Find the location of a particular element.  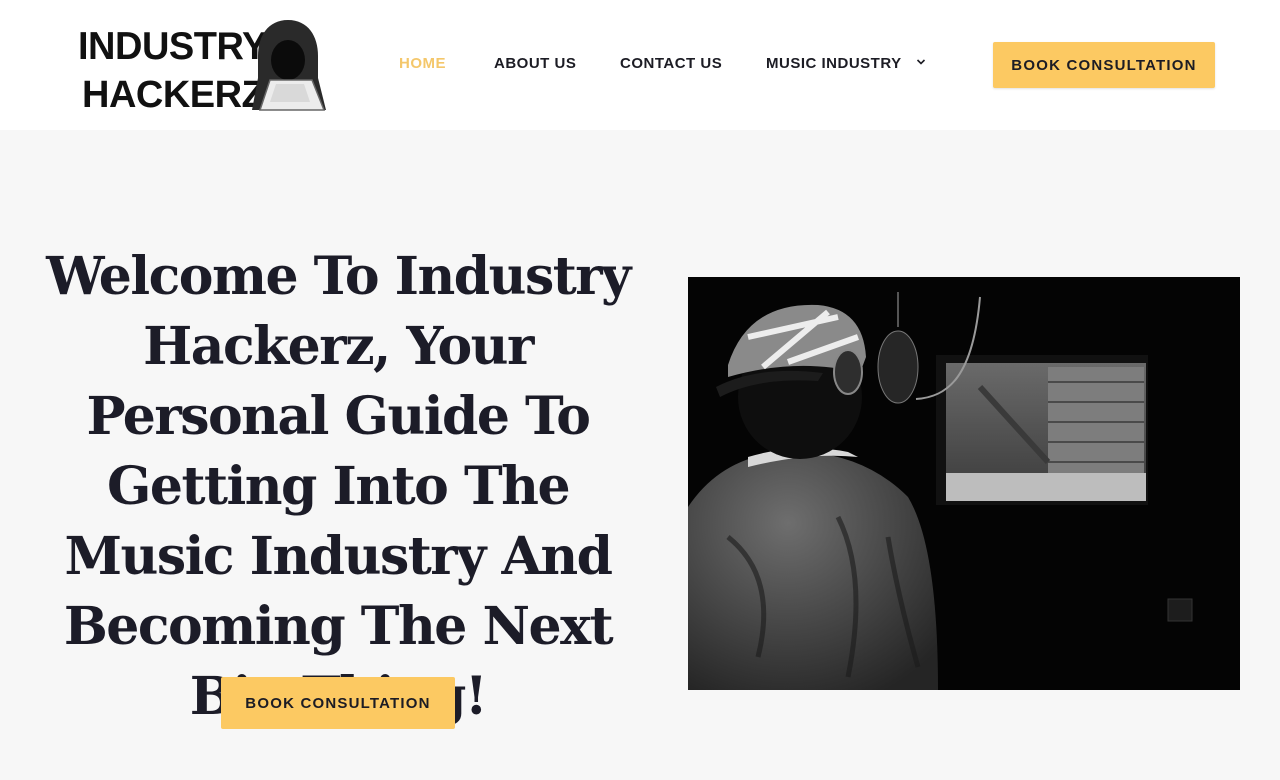

nav-music-industry-label: MUSIC INDUSTRY is located at coordinates (834, 63).